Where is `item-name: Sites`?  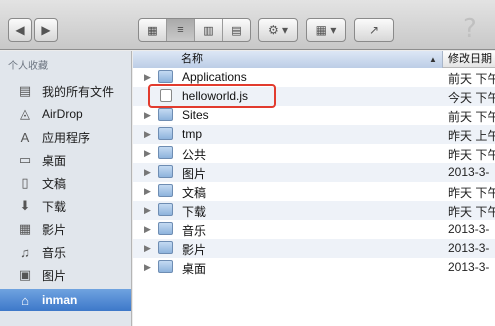 item-name: Sites is located at coordinates (195, 115).